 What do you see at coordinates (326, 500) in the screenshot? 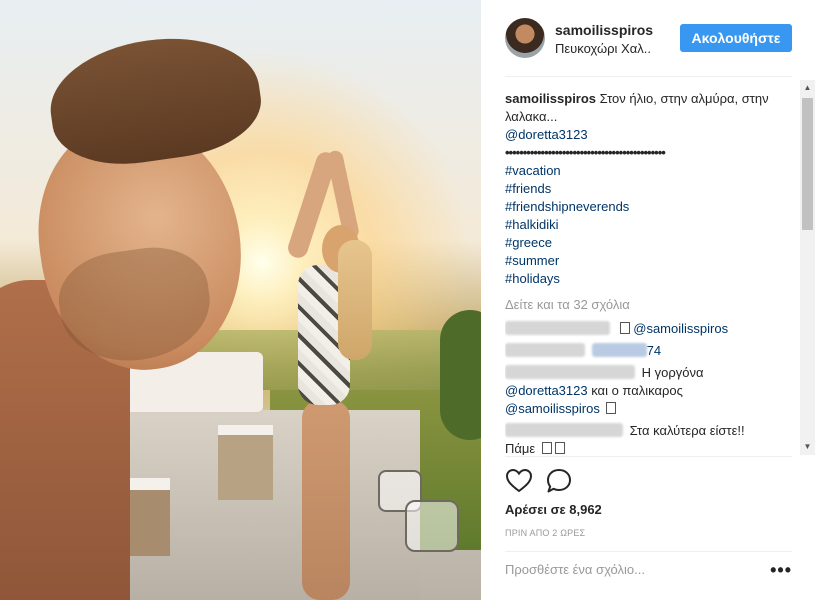
I see `photo-woman-legs` at bounding box center [326, 500].